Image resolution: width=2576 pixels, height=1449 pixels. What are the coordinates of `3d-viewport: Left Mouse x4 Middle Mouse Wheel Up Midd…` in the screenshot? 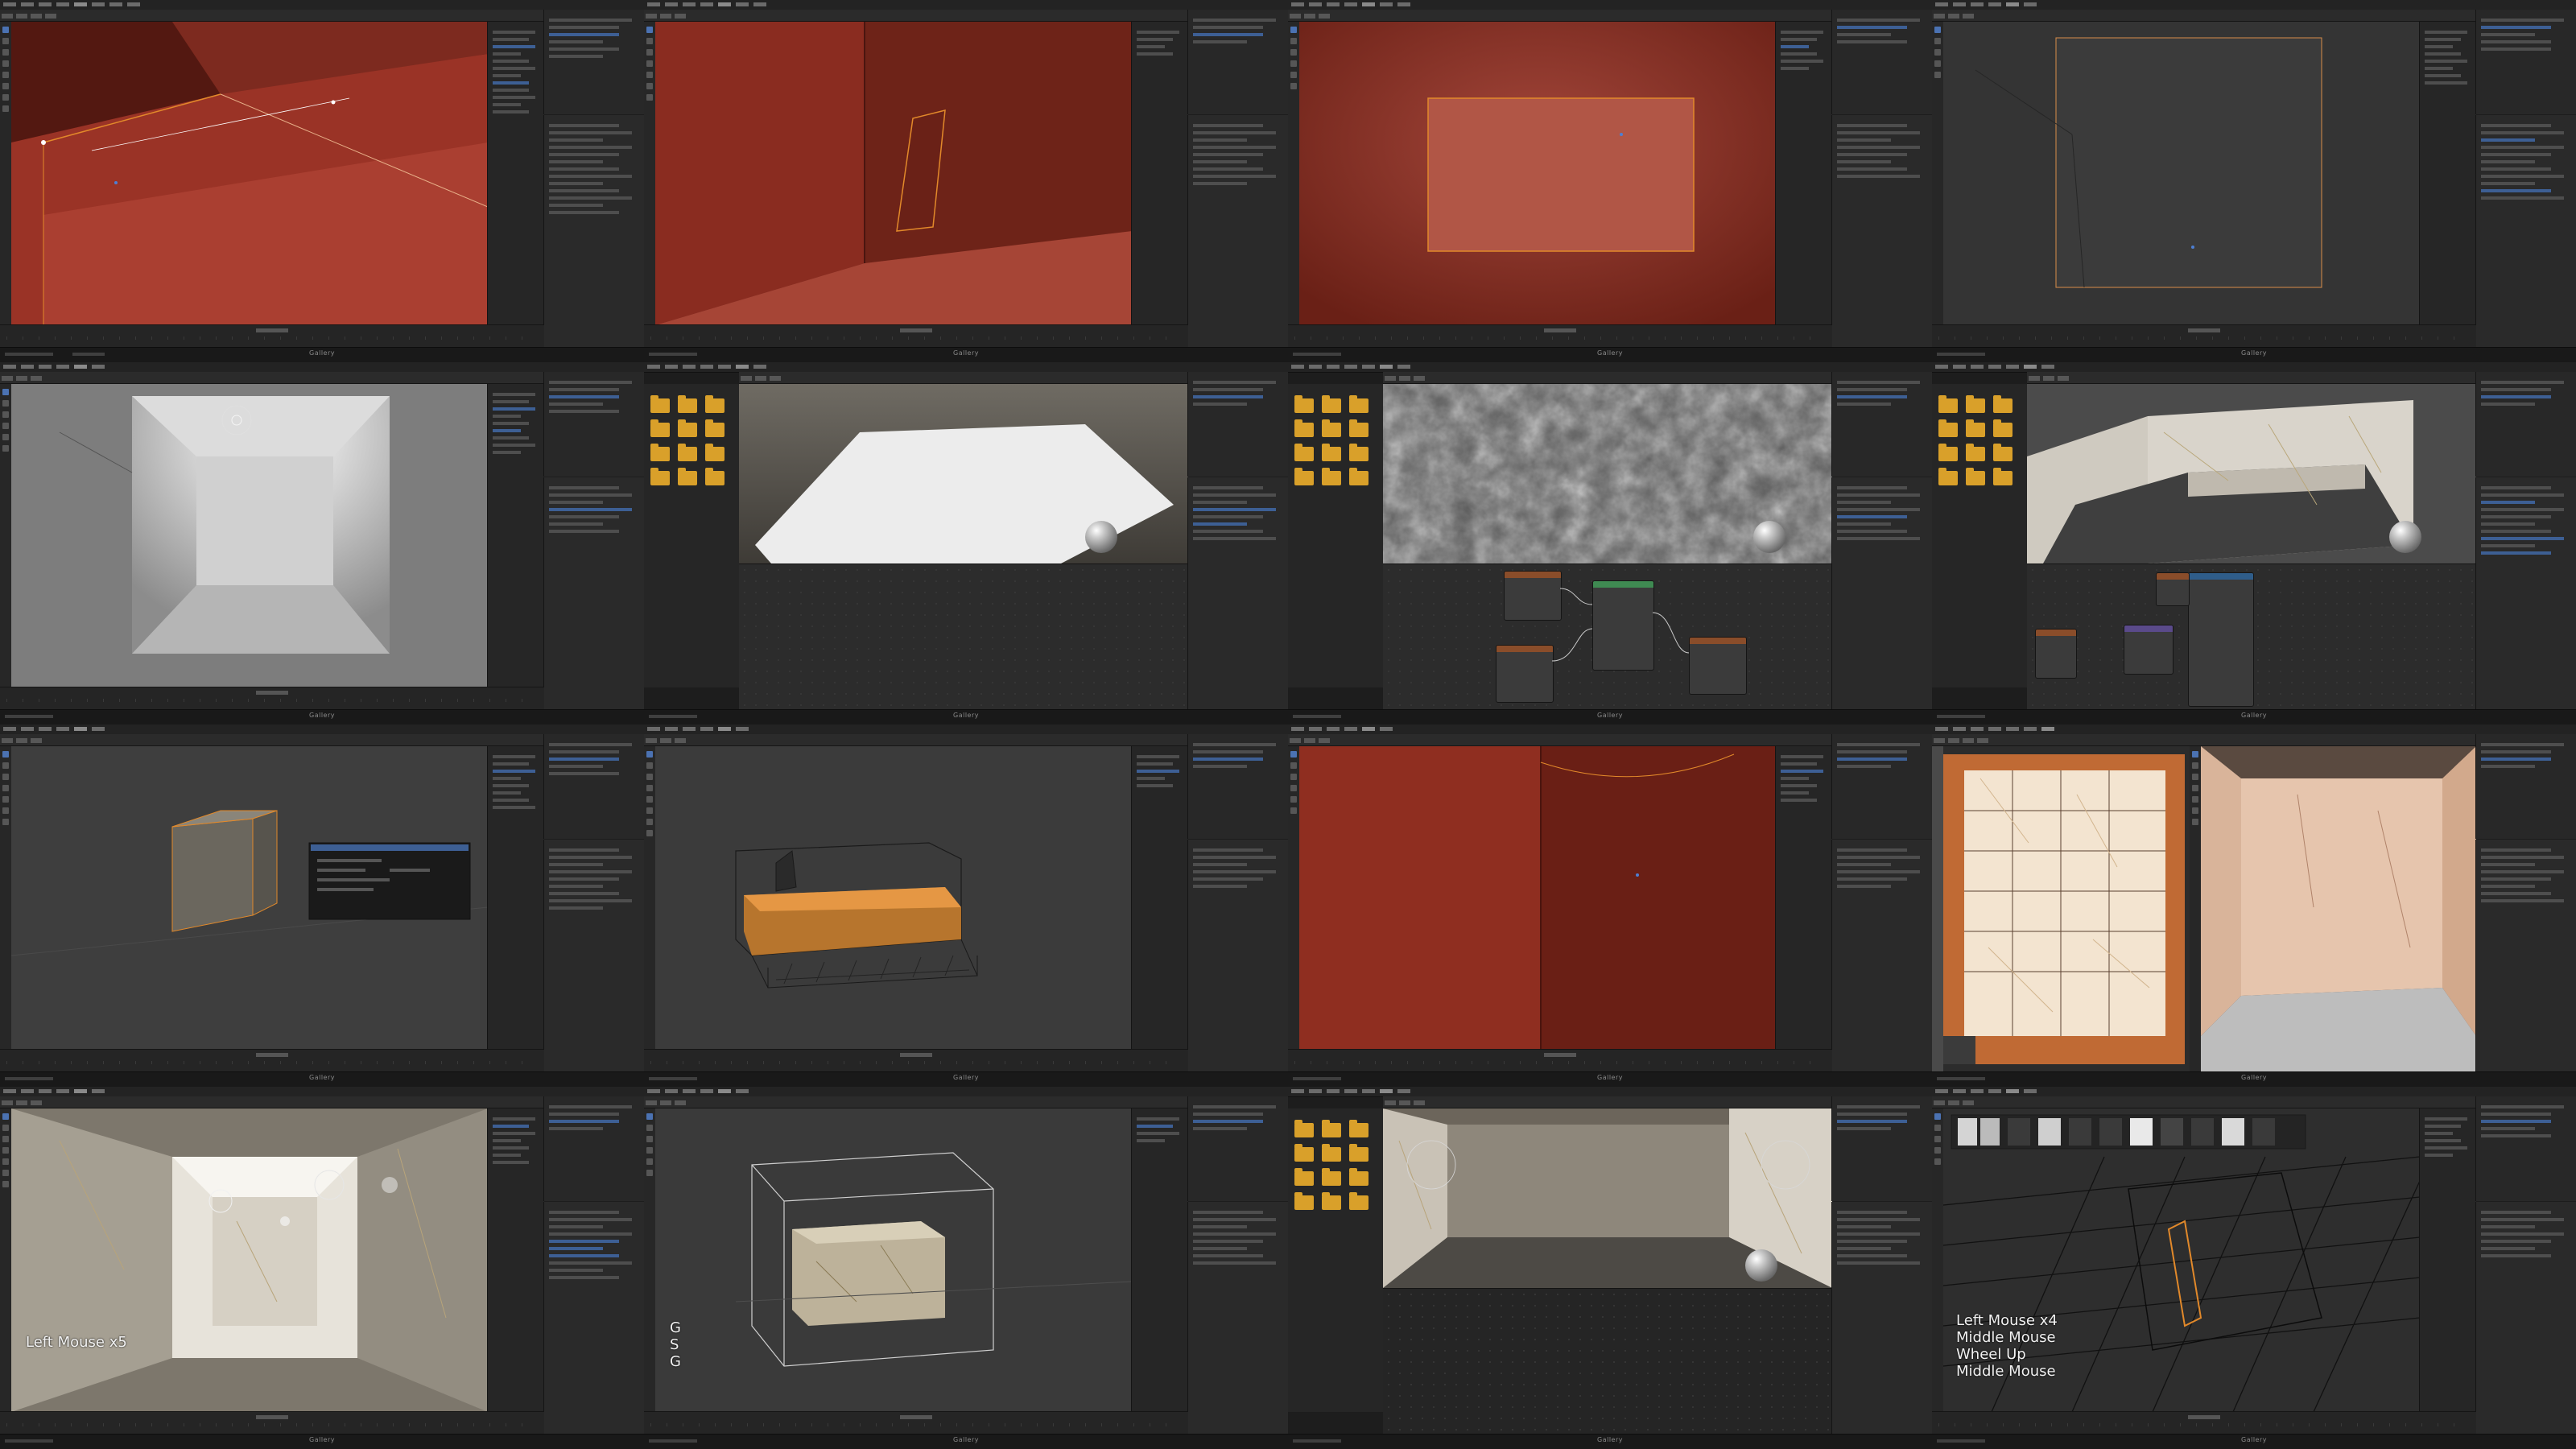 It's located at (2181, 1260).